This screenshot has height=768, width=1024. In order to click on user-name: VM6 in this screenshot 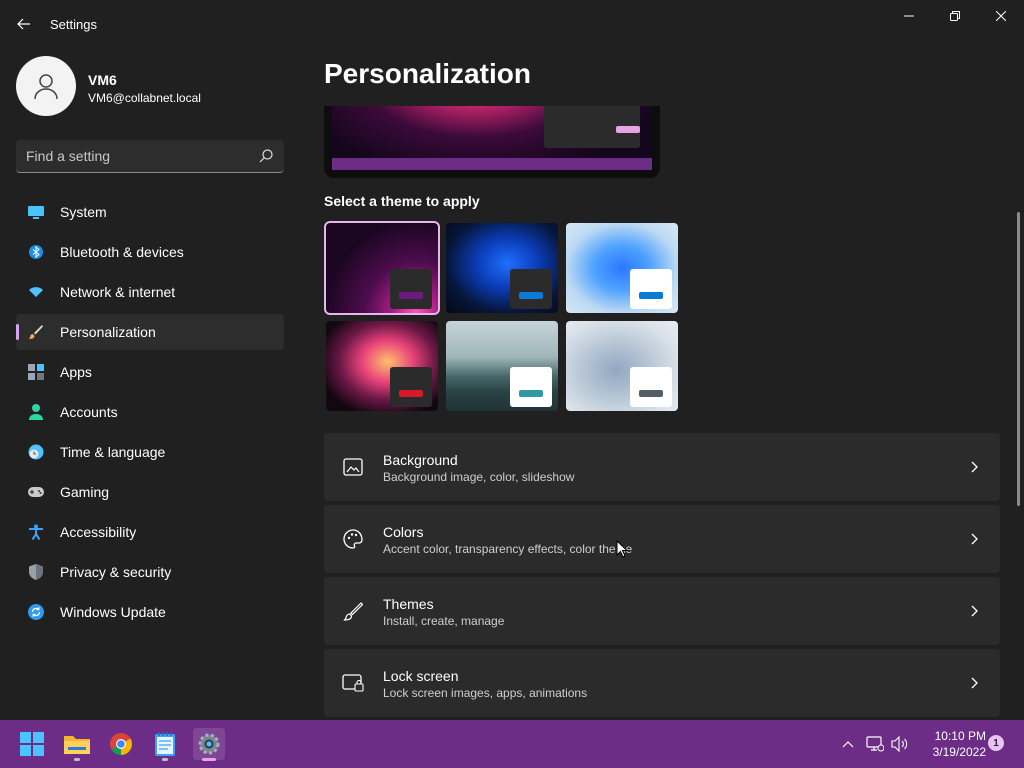, I will do `click(102, 80)`.